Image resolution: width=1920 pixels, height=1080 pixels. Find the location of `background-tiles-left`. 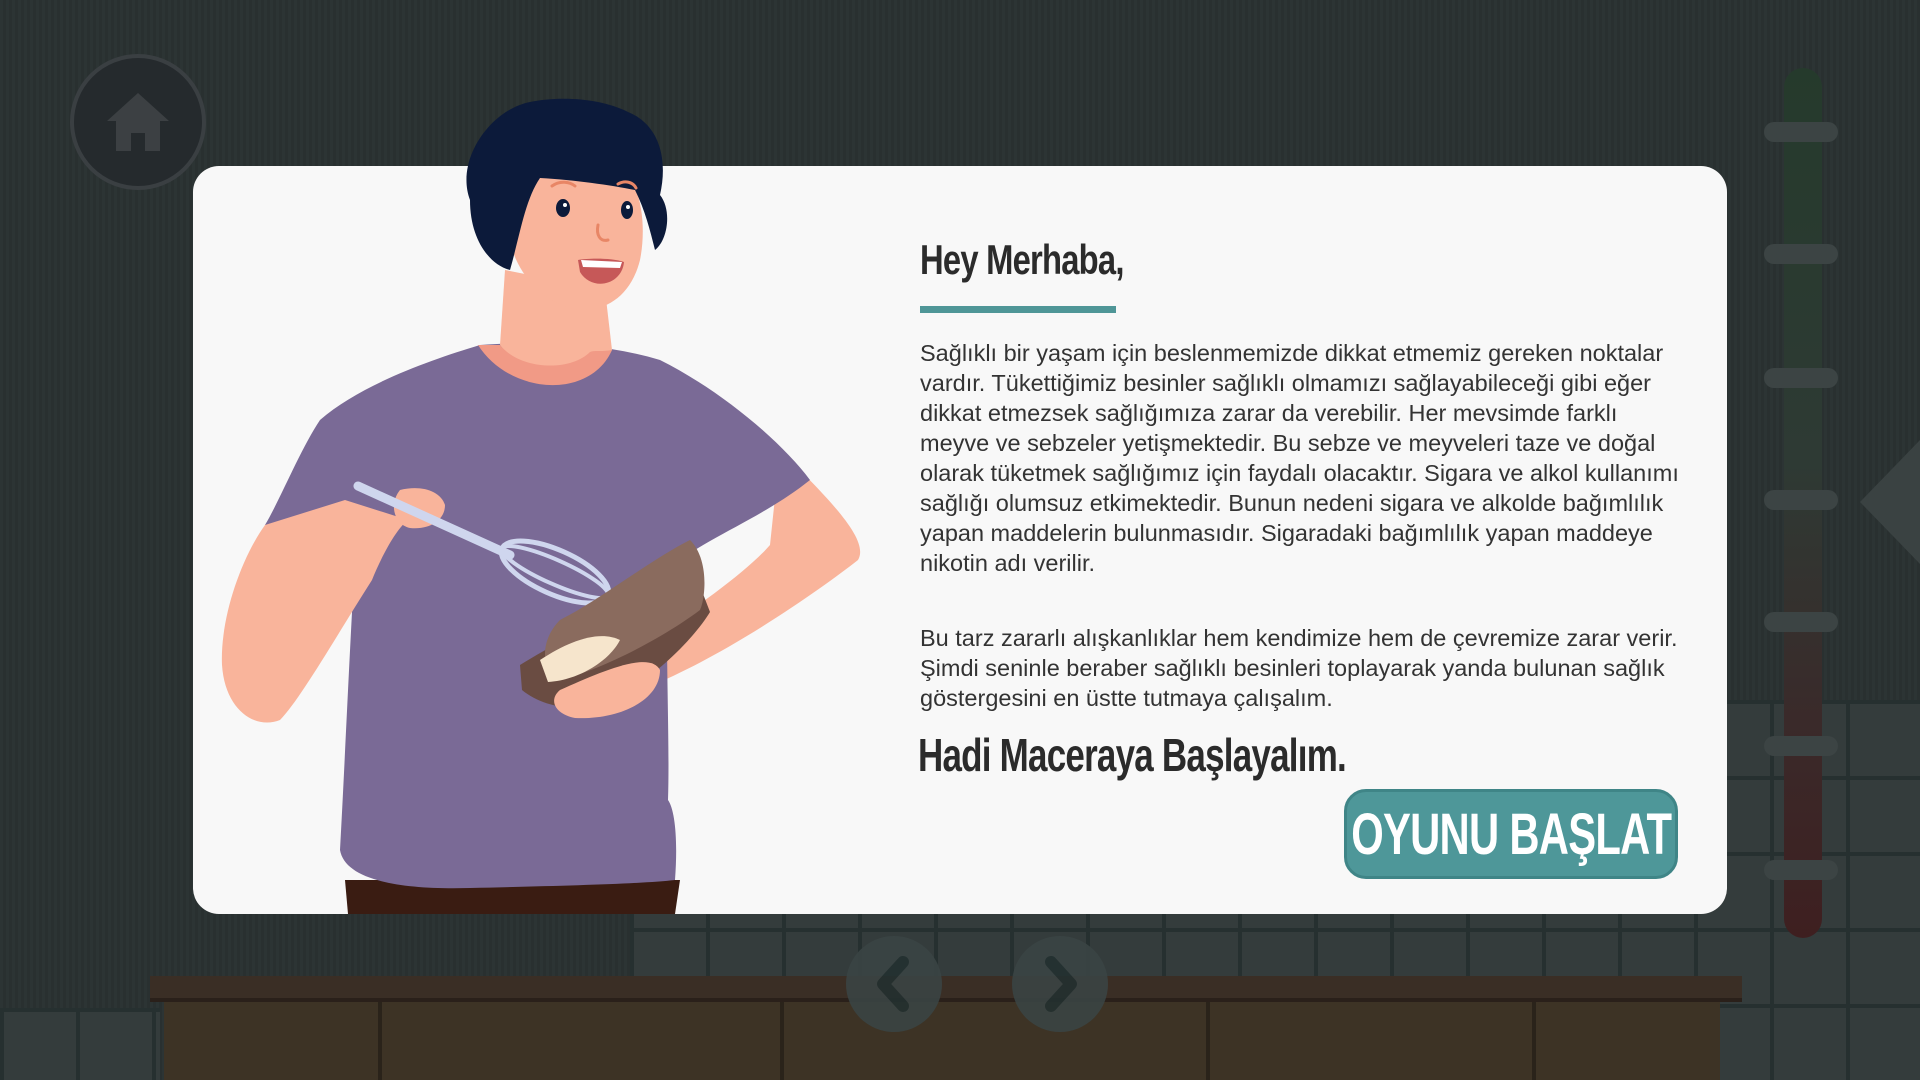

background-tiles-left is located at coordinates (80, 1044).